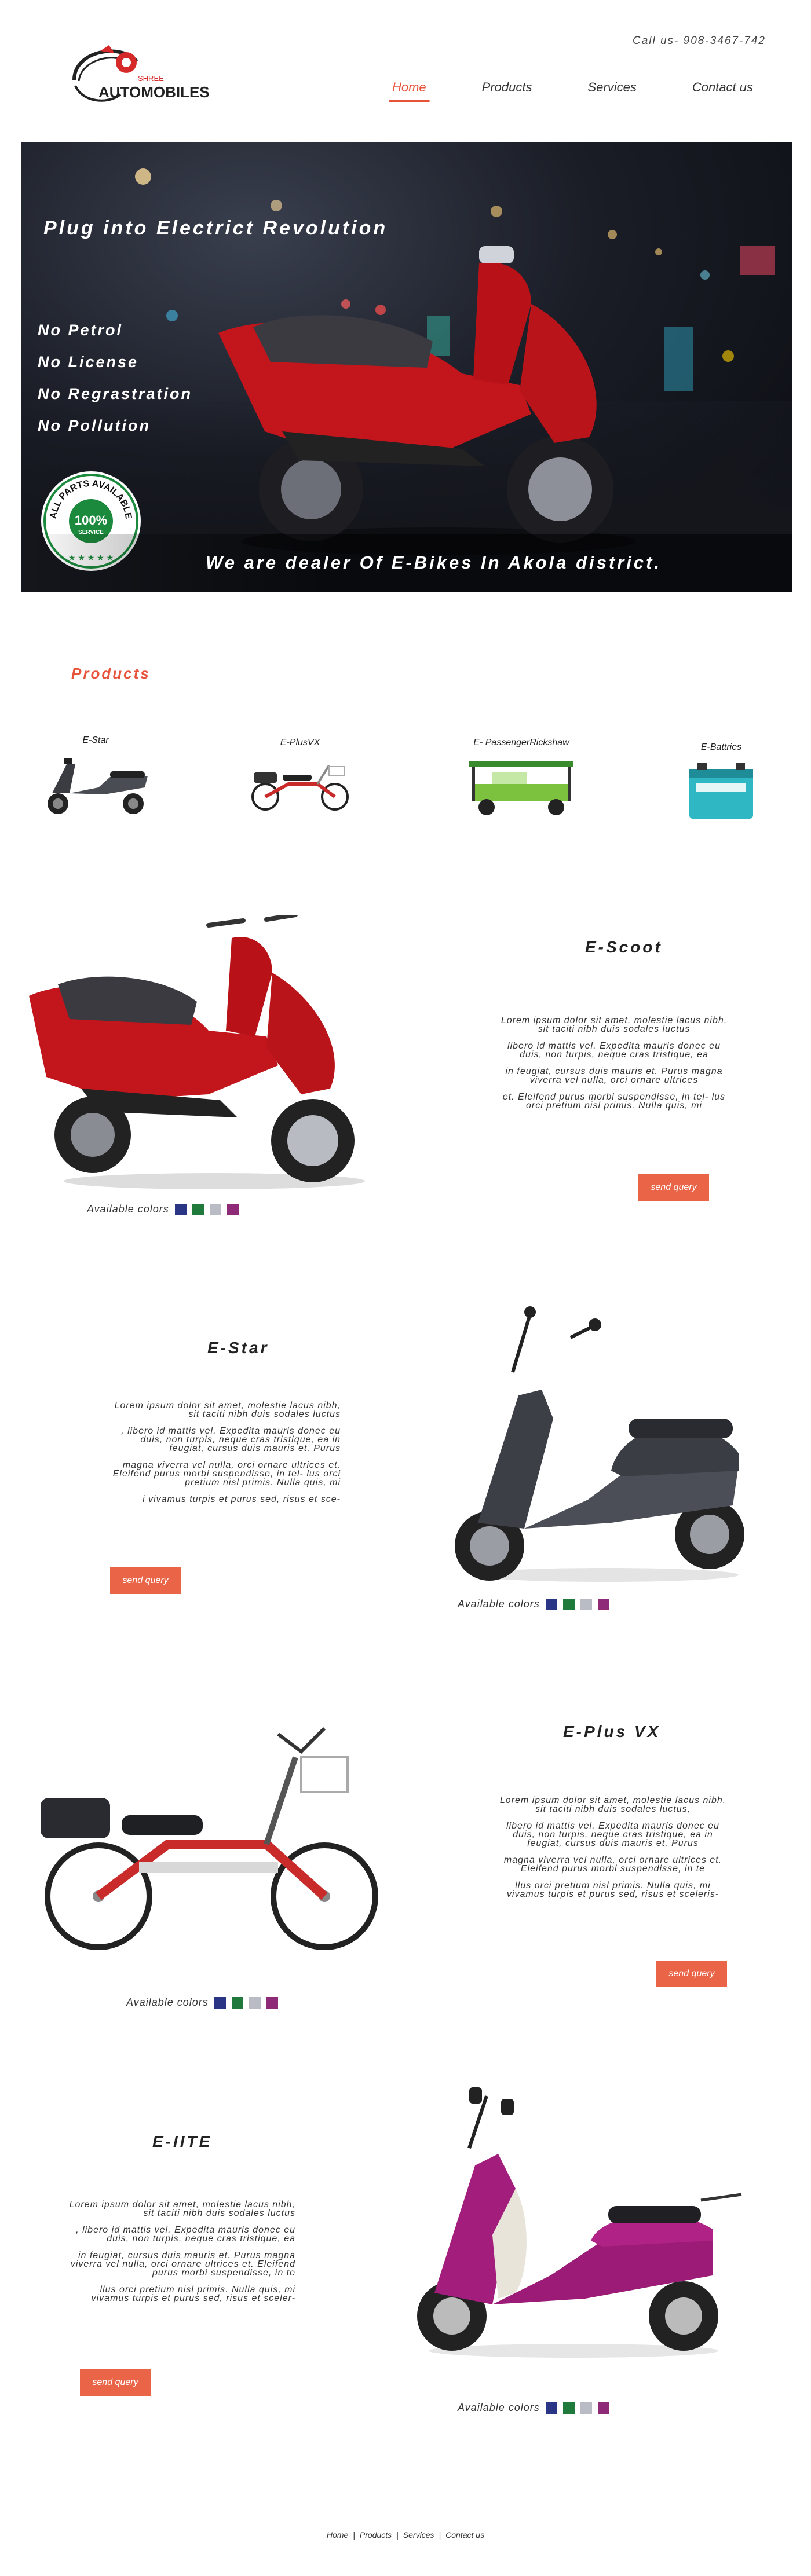 This screenshot has width=811, height=2576. I want to click on escoot-colors: Available colors, so click(163, 1209).